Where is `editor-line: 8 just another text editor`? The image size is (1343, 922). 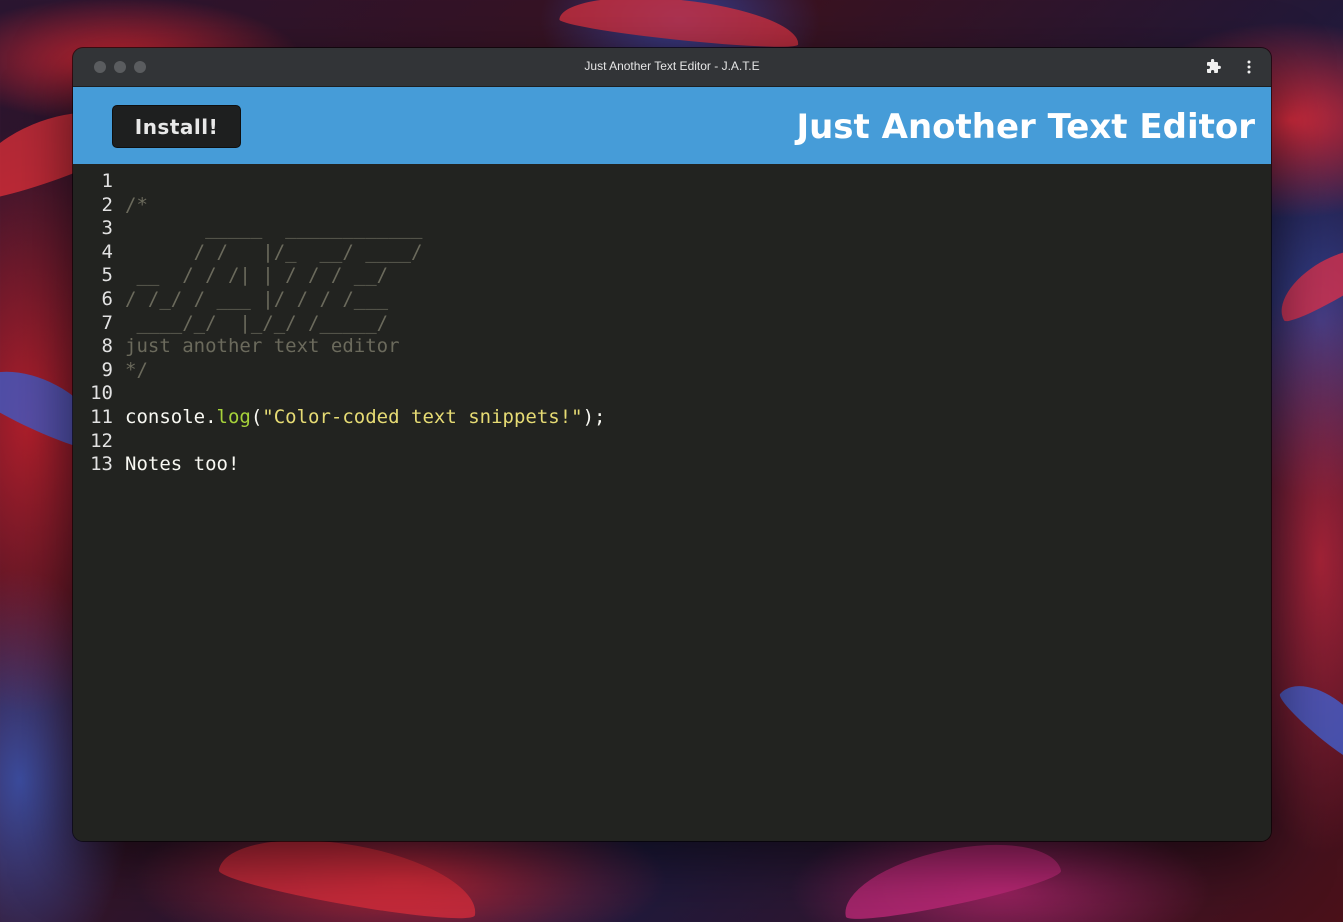
editor-line: 8 just another text editor is located at coordinates (672, 347).